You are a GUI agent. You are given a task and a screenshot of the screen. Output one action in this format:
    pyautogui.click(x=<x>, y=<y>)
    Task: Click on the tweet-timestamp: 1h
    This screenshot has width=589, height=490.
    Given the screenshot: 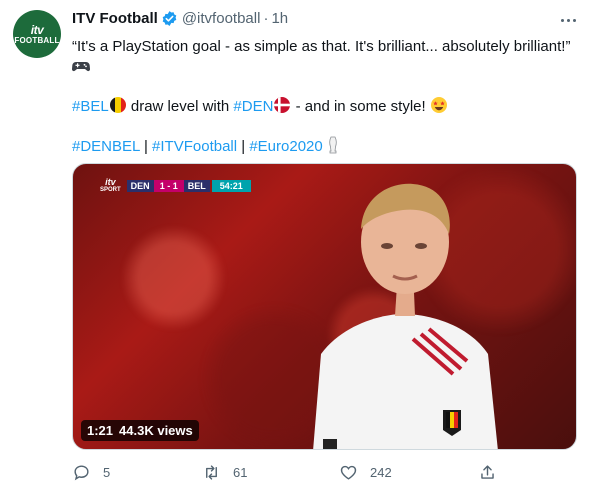 What is the action you would take?
    pyautogui.click(x=279, y=18)
    